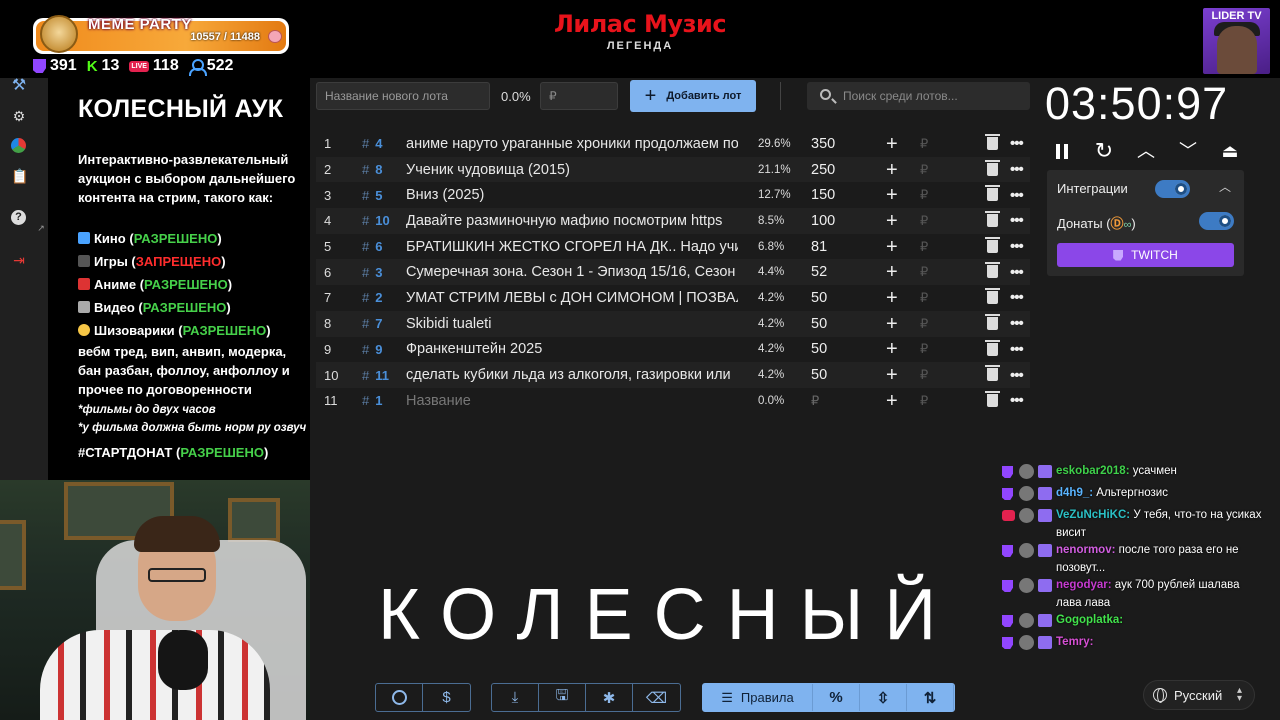 The height and width of the screenshot is (720, 1280). I want to click on lot-name-input: Ученик чудовища (2015), so click(572, 170).